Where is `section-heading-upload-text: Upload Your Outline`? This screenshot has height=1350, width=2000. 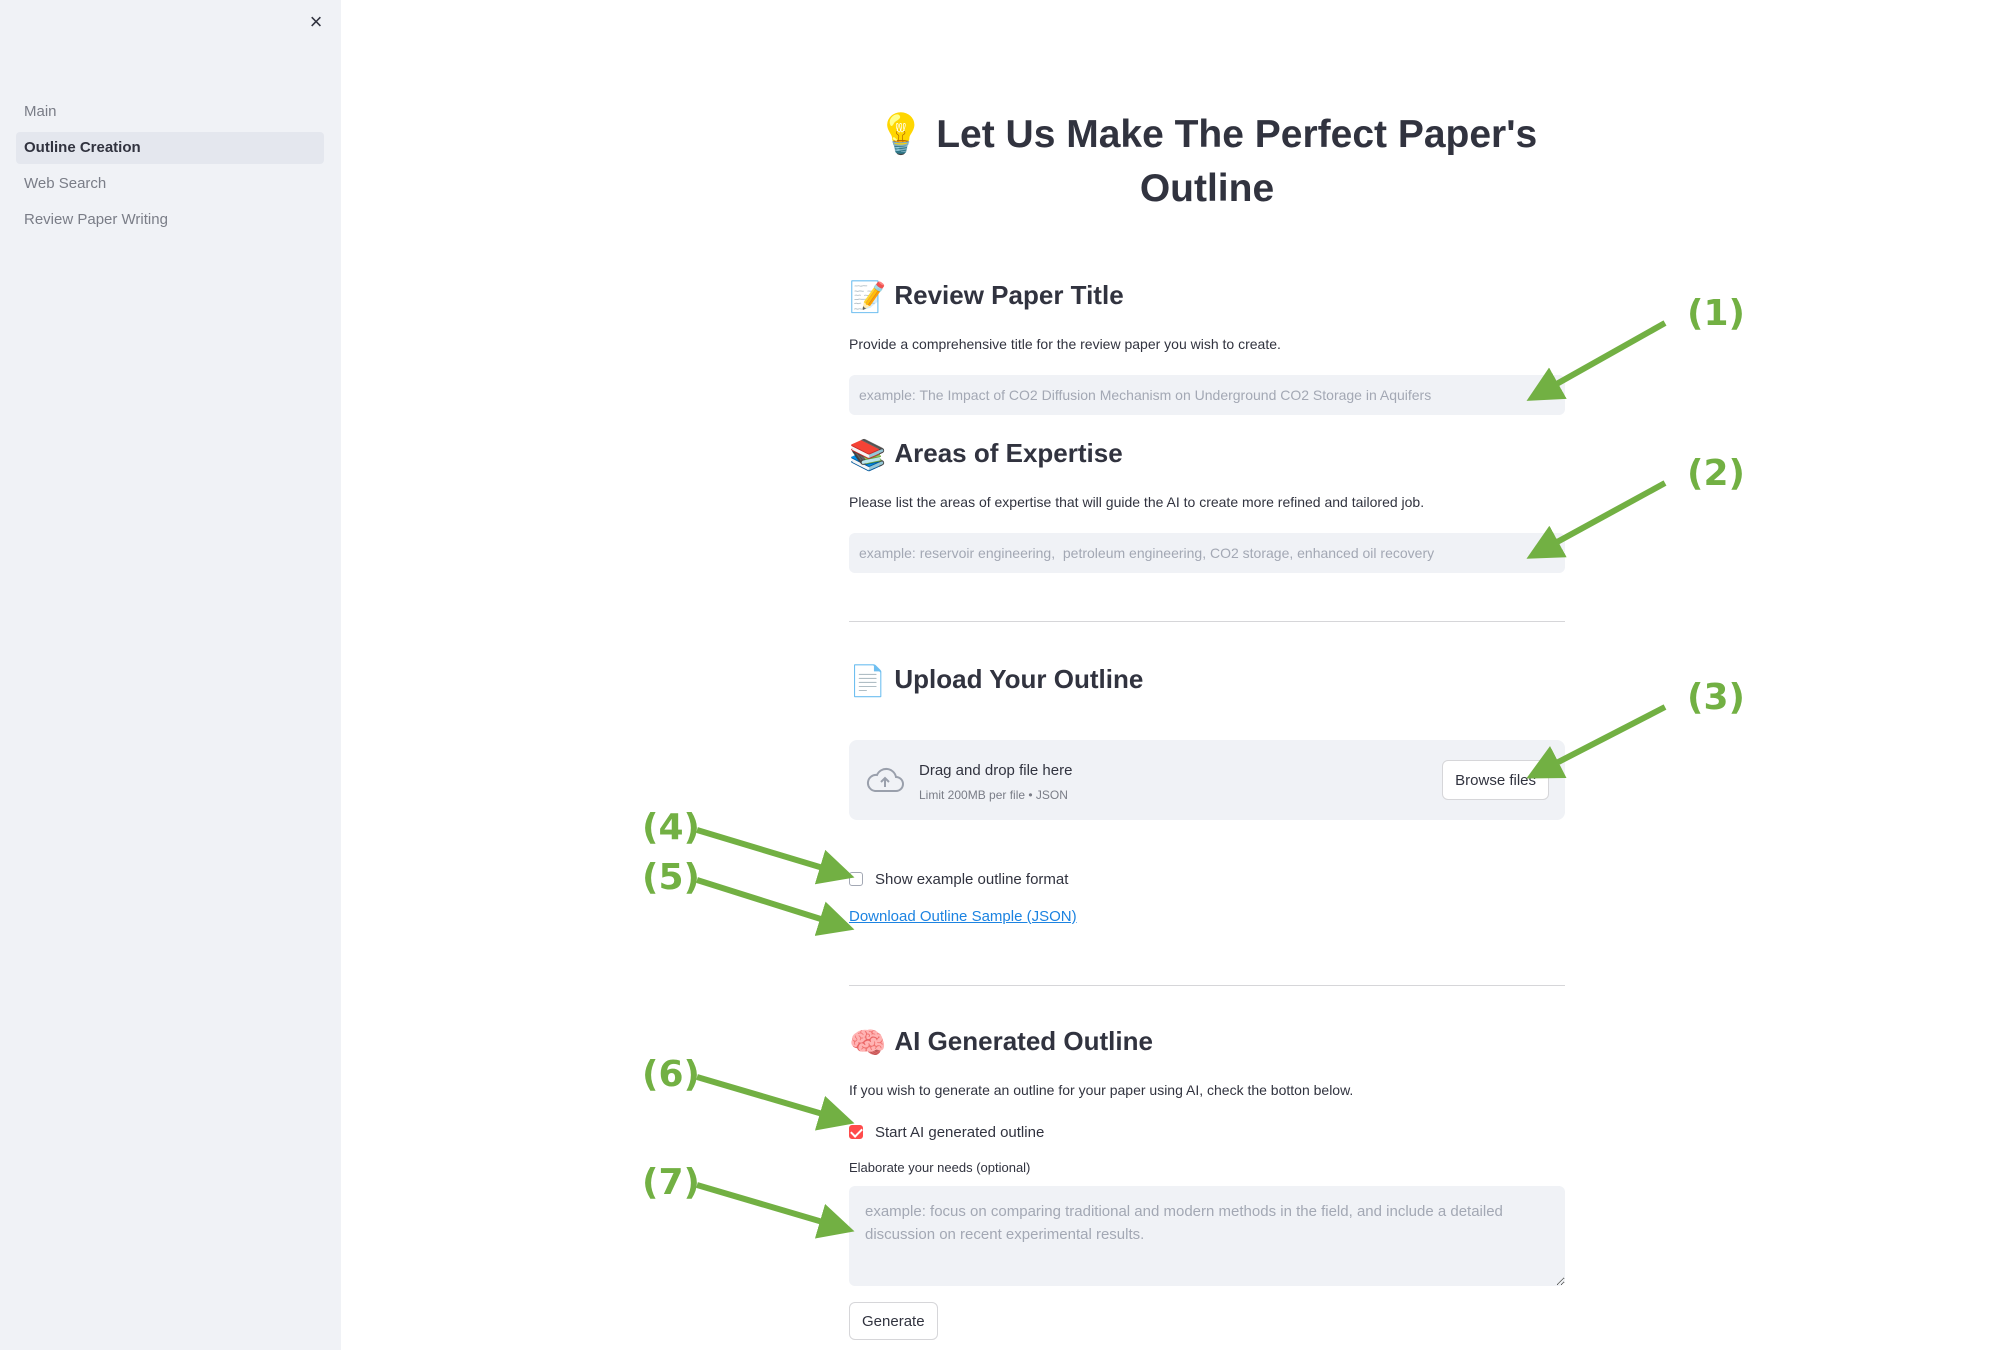
section-heading-upload-text: Upload Your Outline is located at coordinates (1019, 679).